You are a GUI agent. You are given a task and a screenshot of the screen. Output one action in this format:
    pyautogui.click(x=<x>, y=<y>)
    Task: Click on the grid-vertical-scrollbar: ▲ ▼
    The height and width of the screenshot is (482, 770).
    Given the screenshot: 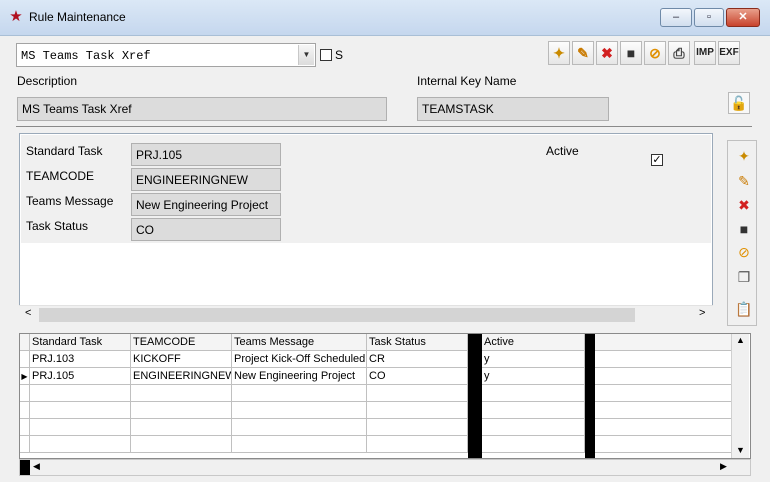 What is the action you would take?
    pyautogui.click(x=740, y=396)
    